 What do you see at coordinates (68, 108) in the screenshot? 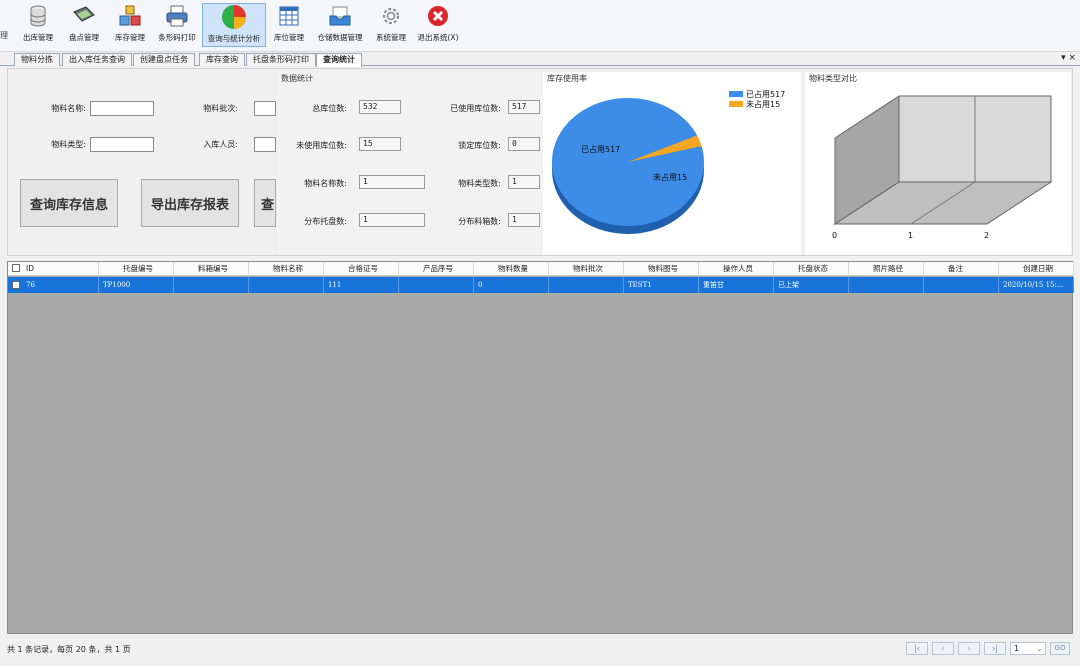
I see `material-name-label: 物料名称:` at bounding box center [68, 108].